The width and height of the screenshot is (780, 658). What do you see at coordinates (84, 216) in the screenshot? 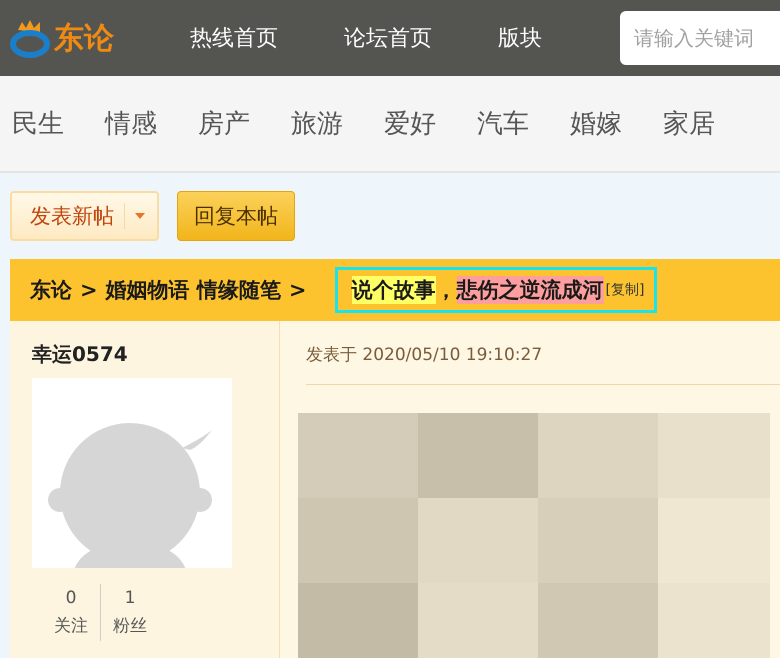
I see `new-post-button: 发表新帖` at bounding box center [84, 216].